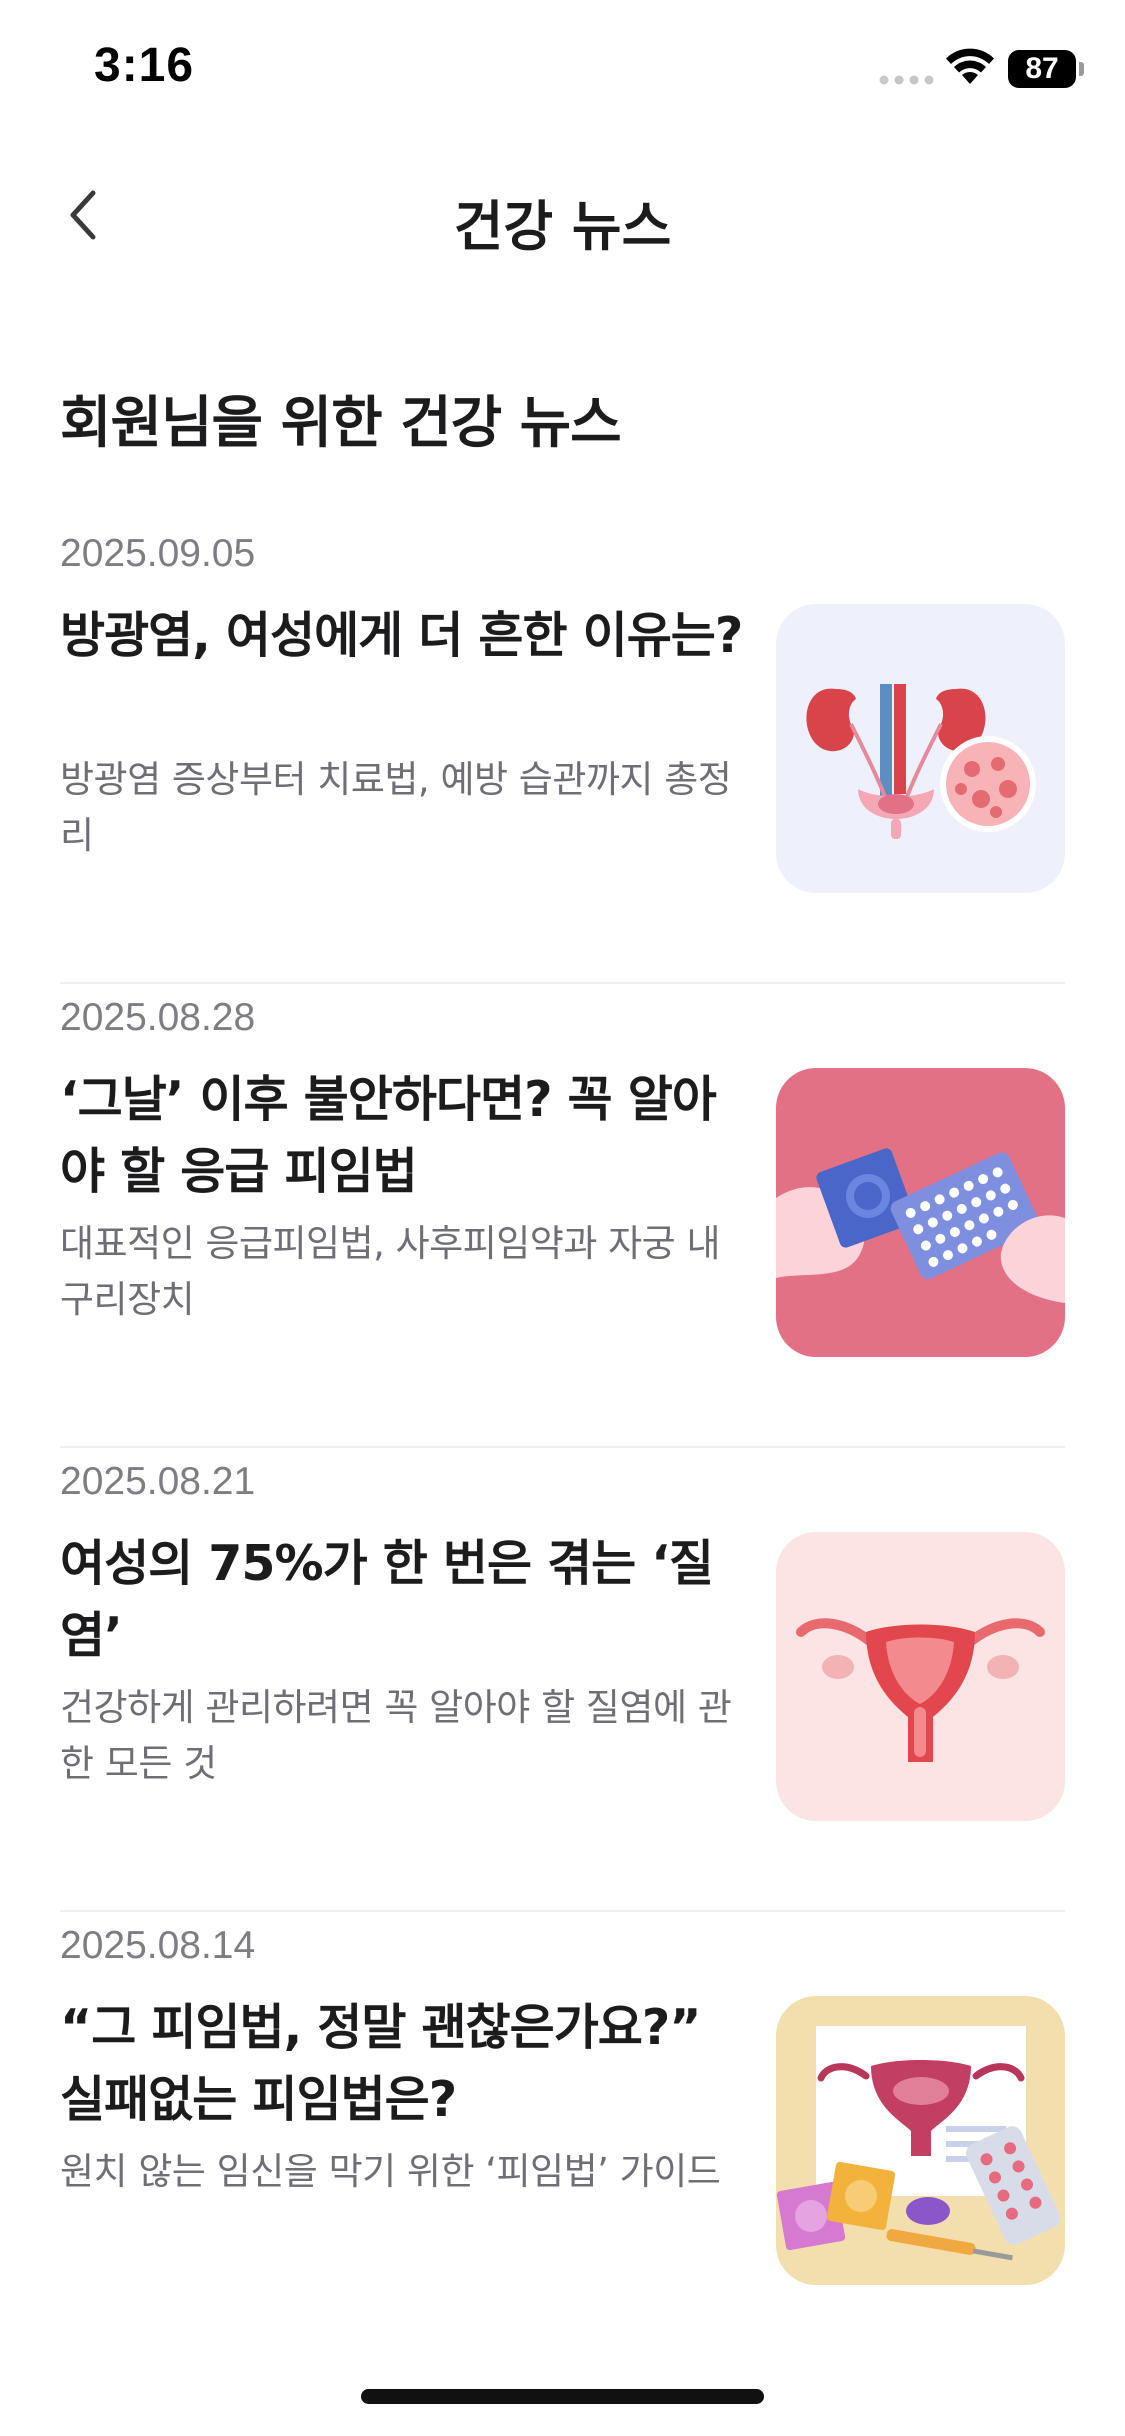 The width and height of the screenshot is (1125, 2436). What do you see at coordinates (388, 1135) in the screenshot?
I see `news-title: ‘그날’ 이후 불안하다면? 꼭 알아야 할 응급 피임법` at bounding box center [388, 1135].